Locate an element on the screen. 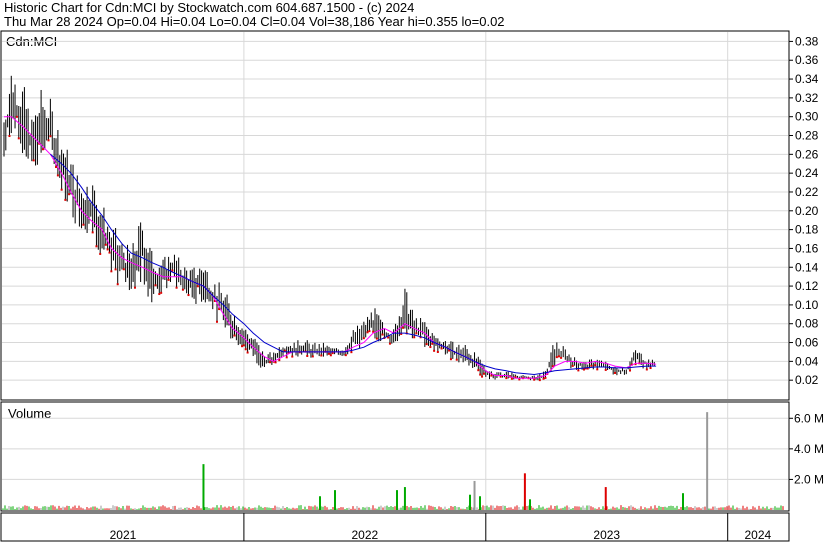 The width and height of the screenshot is (830, 543). price-tick-label: 0.16 is located at coordinates (807, 248).